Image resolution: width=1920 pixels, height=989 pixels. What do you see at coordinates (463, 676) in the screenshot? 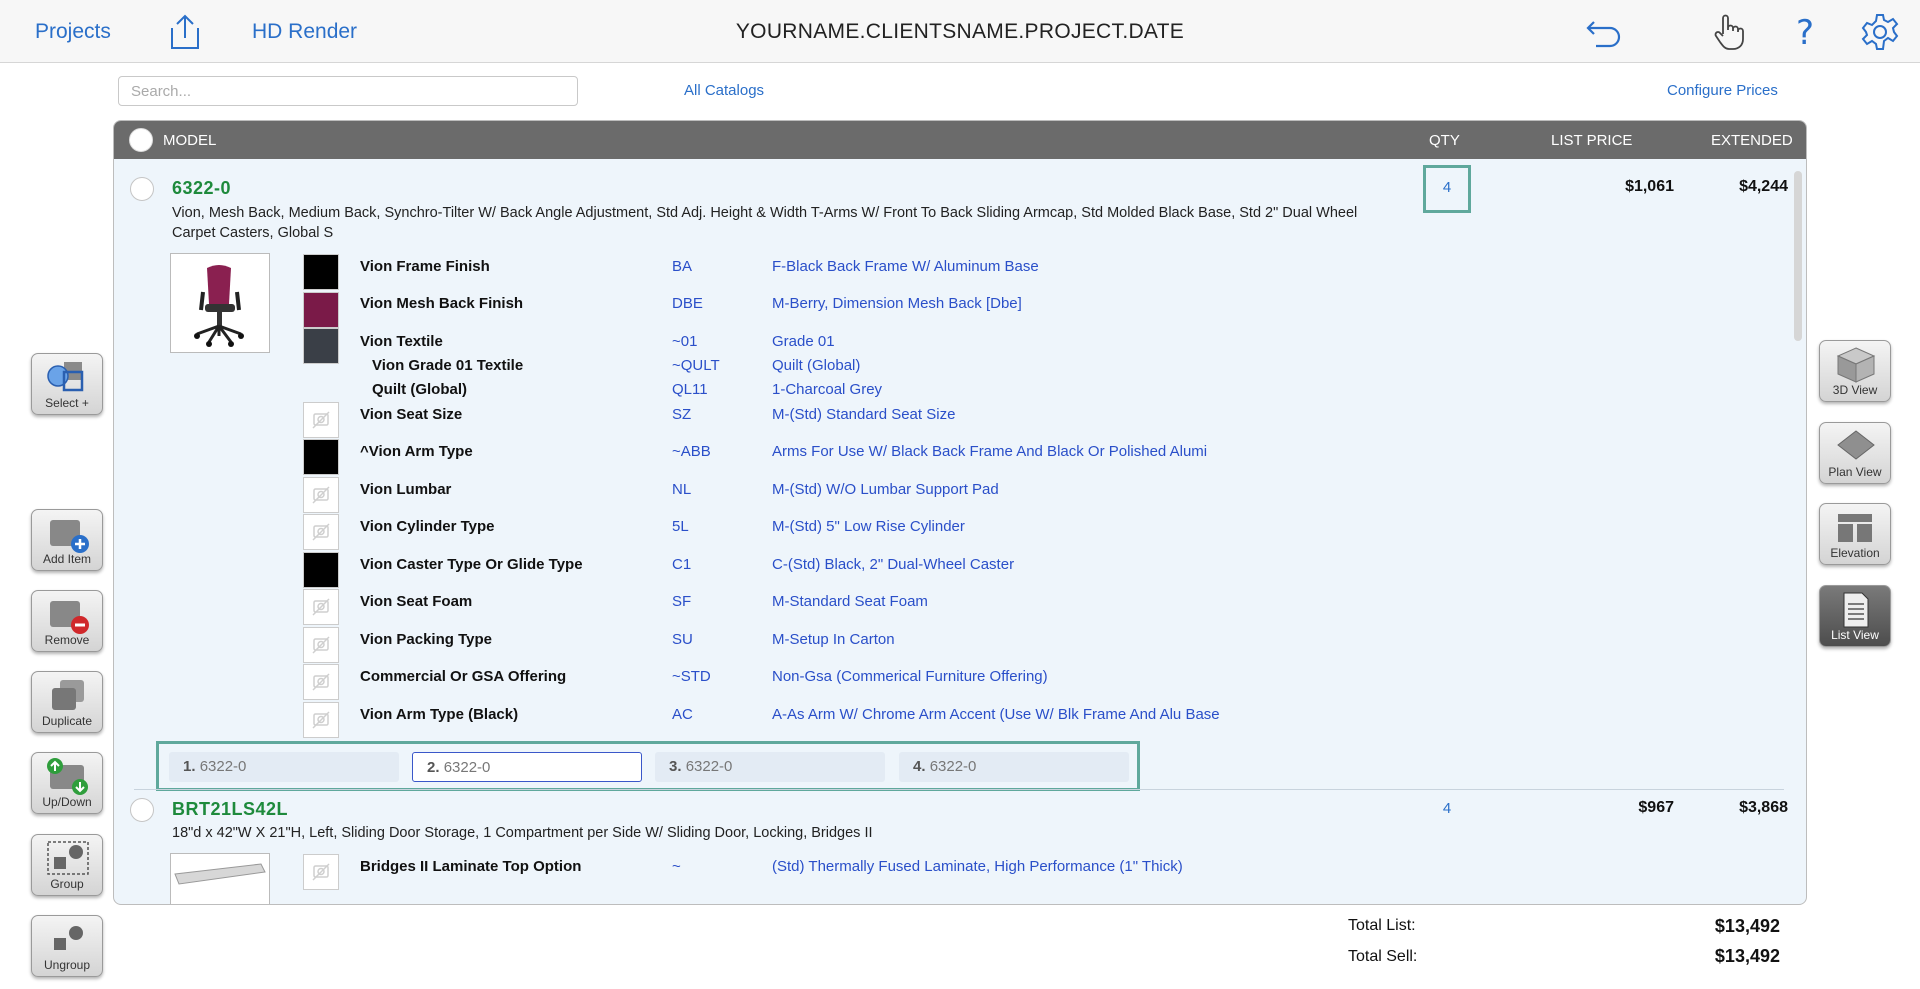
I see `option-name: Commercial Or GSA Offering` at bounding box center [463, 676].